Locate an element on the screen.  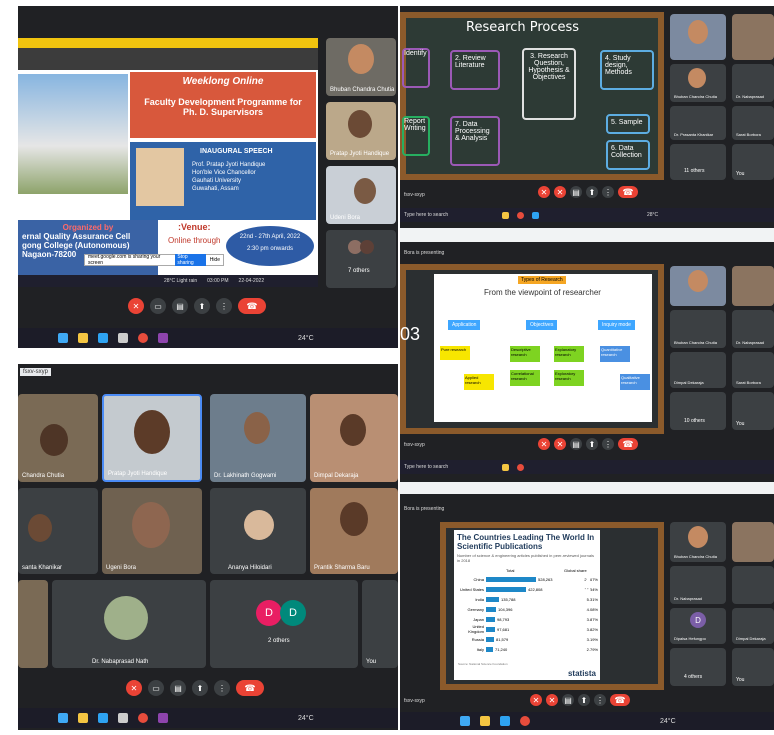
online-through-label: Online through is located at coordinates (194, 240).